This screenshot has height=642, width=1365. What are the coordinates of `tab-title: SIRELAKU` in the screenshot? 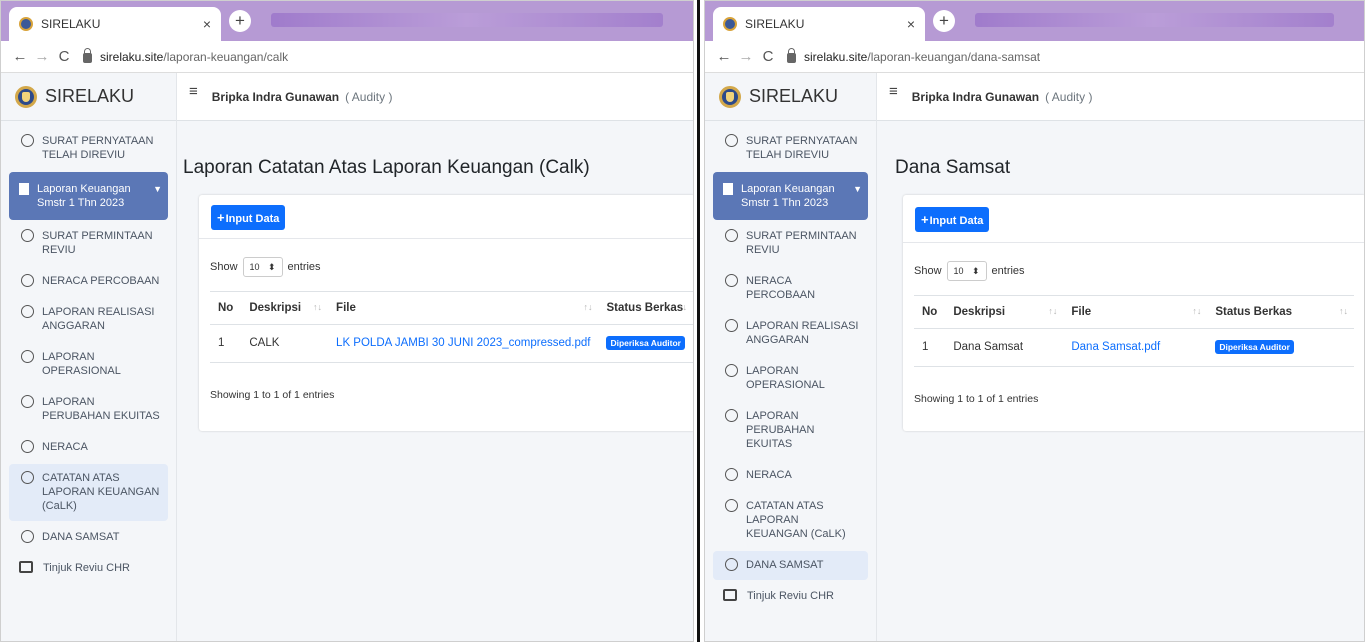 It's located at (775, 24).